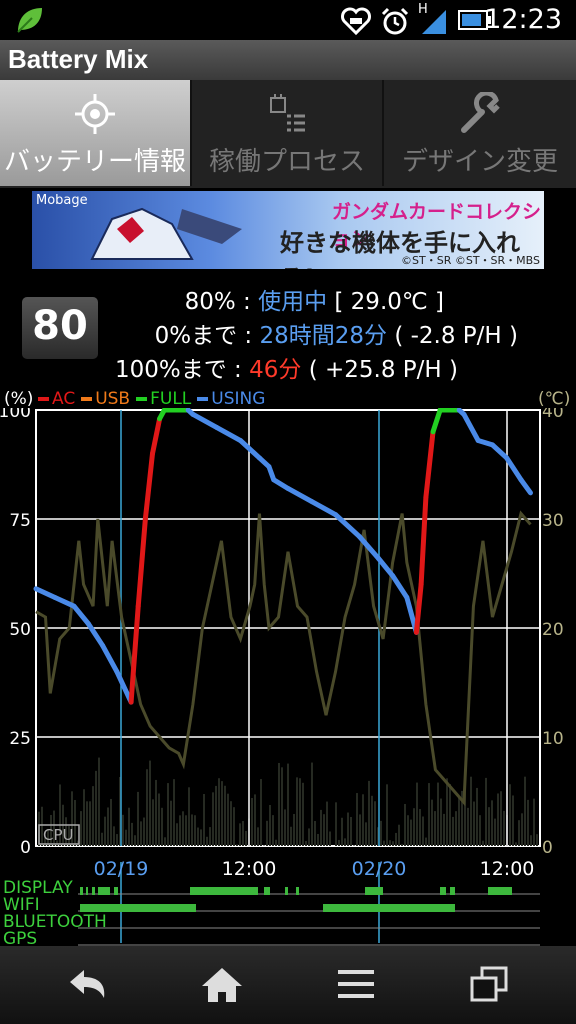 Image resolution: width=576 pixels, height=1024 pixels. What do you see at coordinates (553, 630) in the screenshot?
I see `y-right-tick: 20` at bounding box center [553, 630].